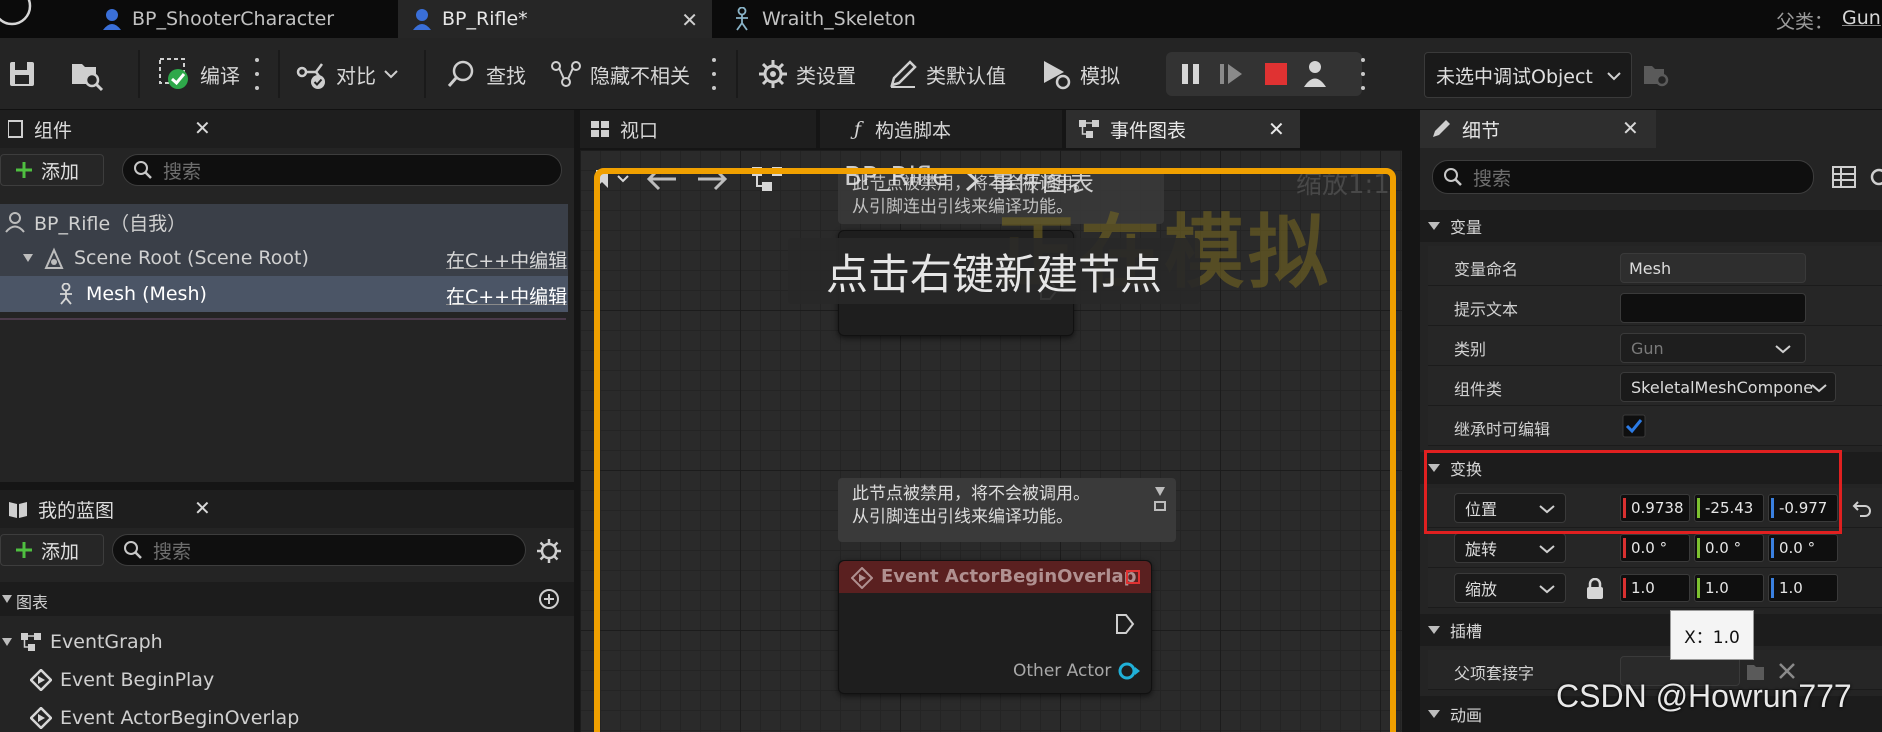 The width and height of the screenshot is (1882, 732). Describe the element at coordinates (1160, 499) in the screenshot. I see `pin-icon` at that location.